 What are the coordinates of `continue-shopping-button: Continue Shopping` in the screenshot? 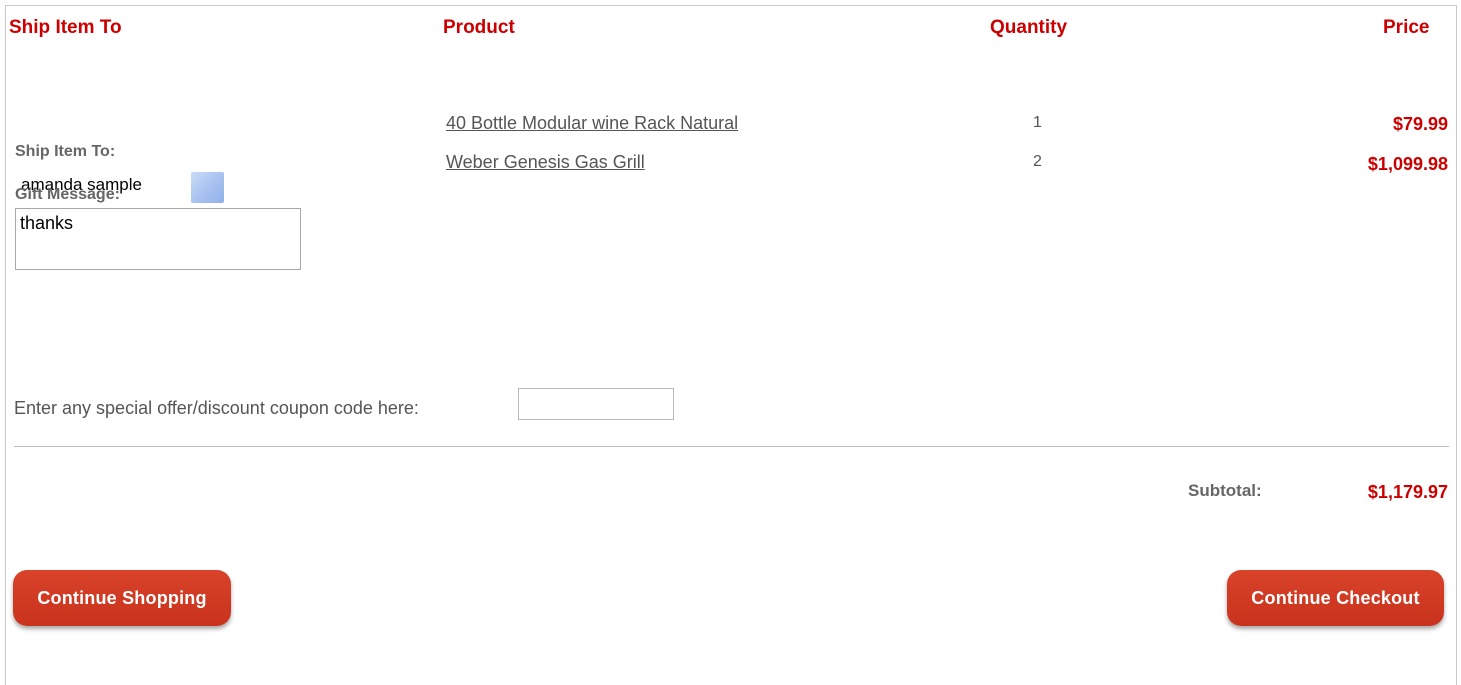 It's located at (122, 598).